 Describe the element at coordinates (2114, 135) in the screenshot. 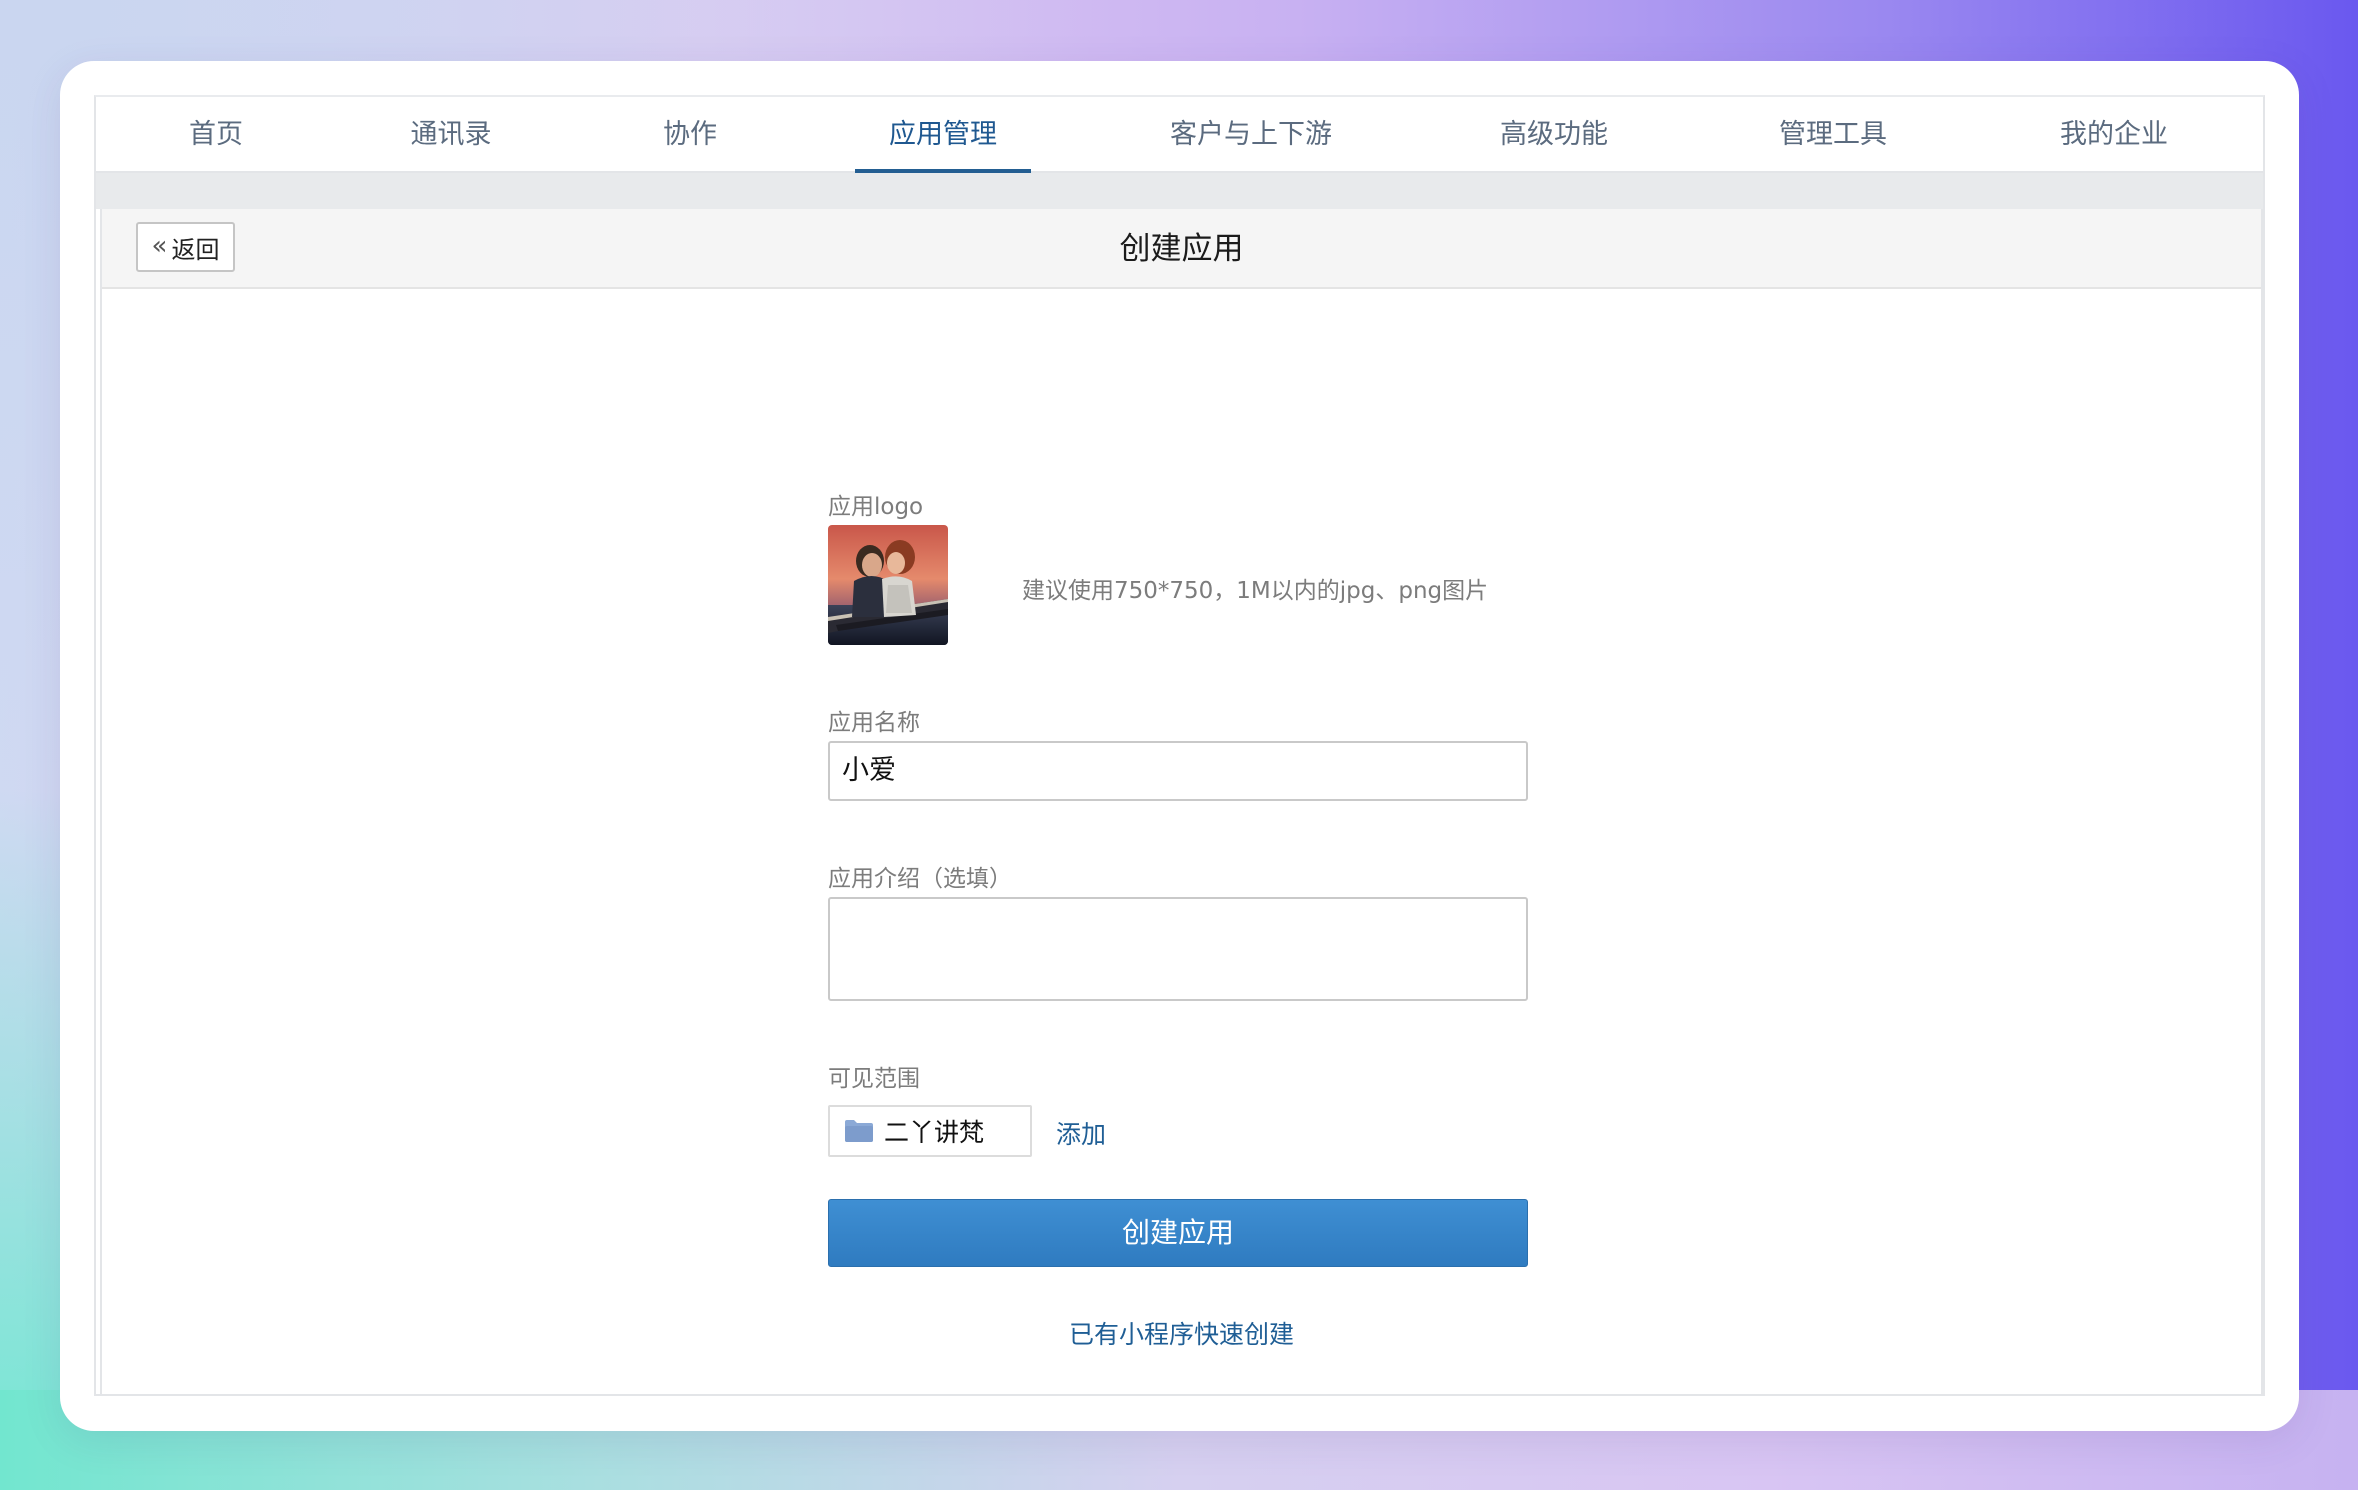

I see `nav-item-my-enterprise: 我的企业` at that location.